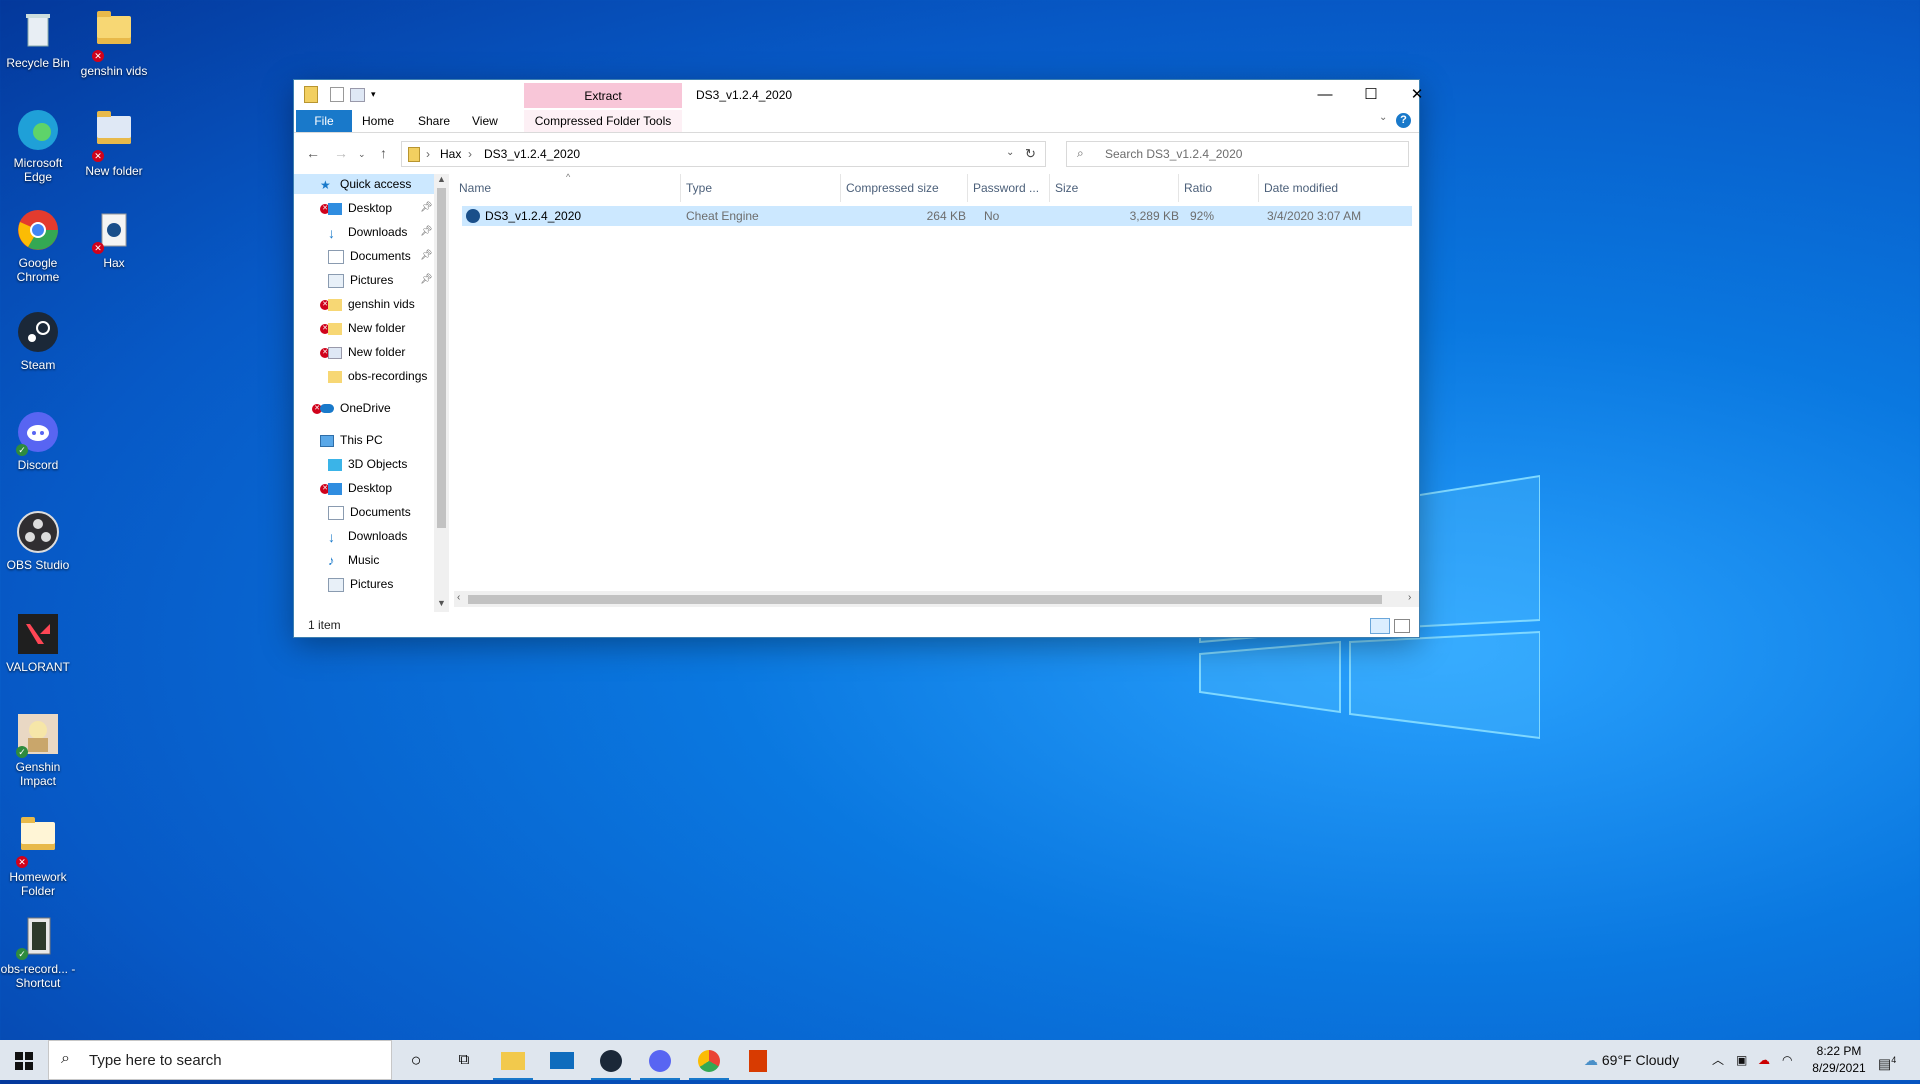 This screenshot has width=1920, height=1084. I want to click on refresh-icon: ↻, so click(1030, 154).